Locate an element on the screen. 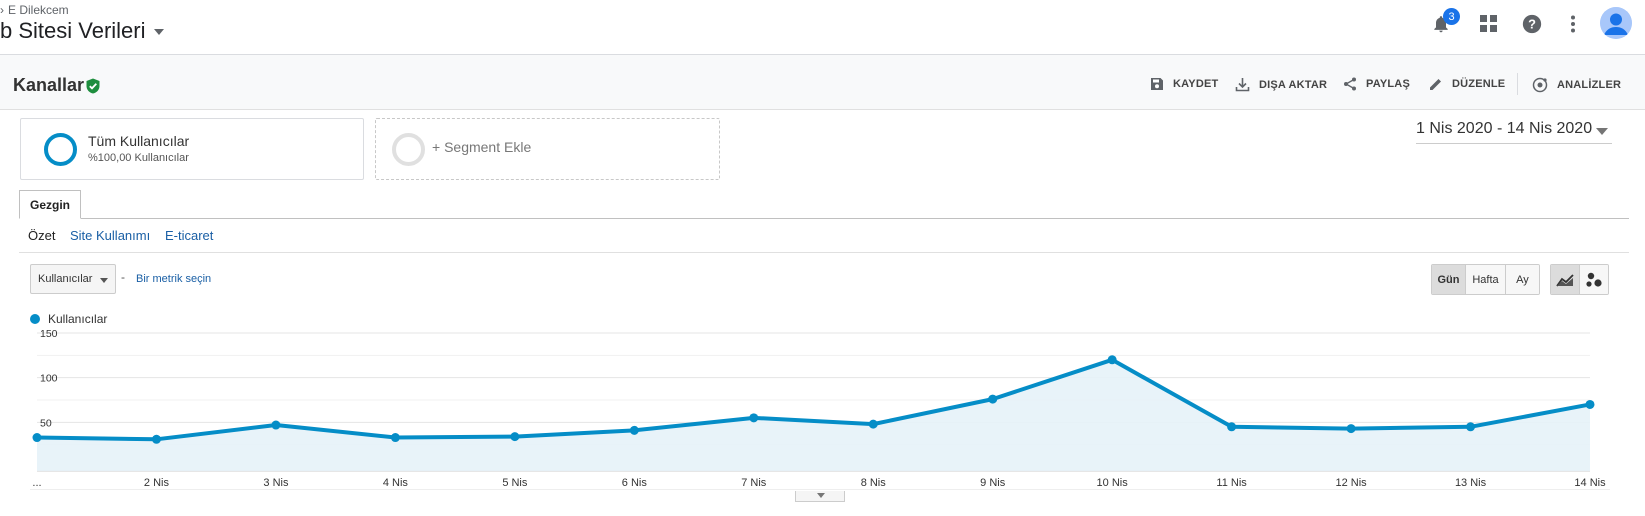  person-icon is located at coordinates (1616, 23).